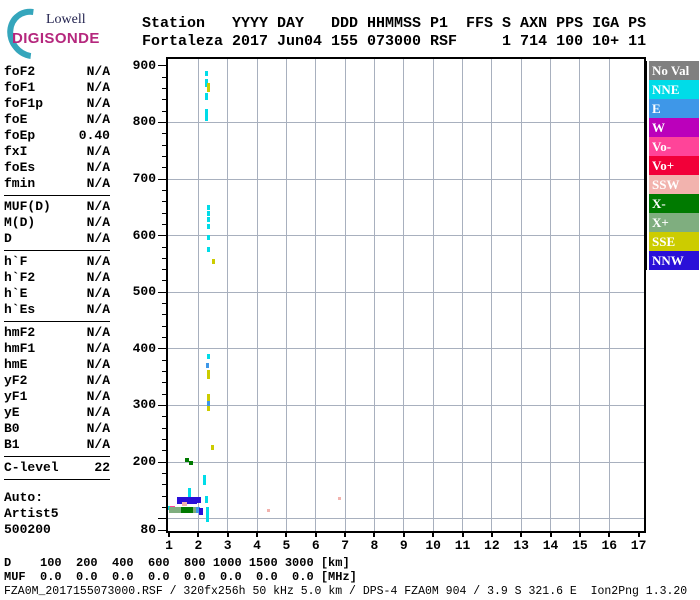  What do you see at coordinates (144, 462) in the screenshot?
I see `y-axis-label: 200` at bounding box center [144, 462].